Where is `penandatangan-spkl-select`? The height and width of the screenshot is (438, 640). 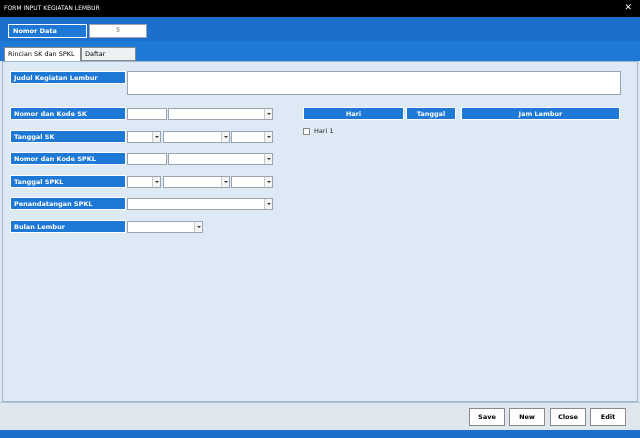
penandatangan-spkl-select is located at coordinates (200, 204).